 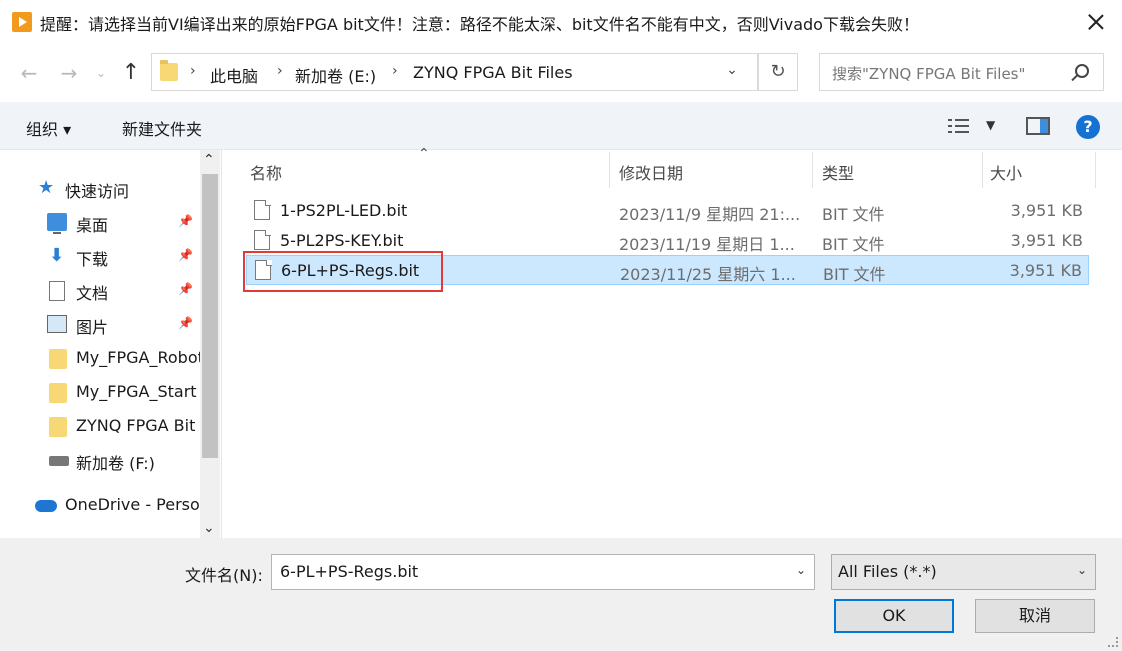 What do you see at coordinates (92, 293) in the screenshot?
I see `sidebar-item-label: 文档` at bounding box center [92, 293].